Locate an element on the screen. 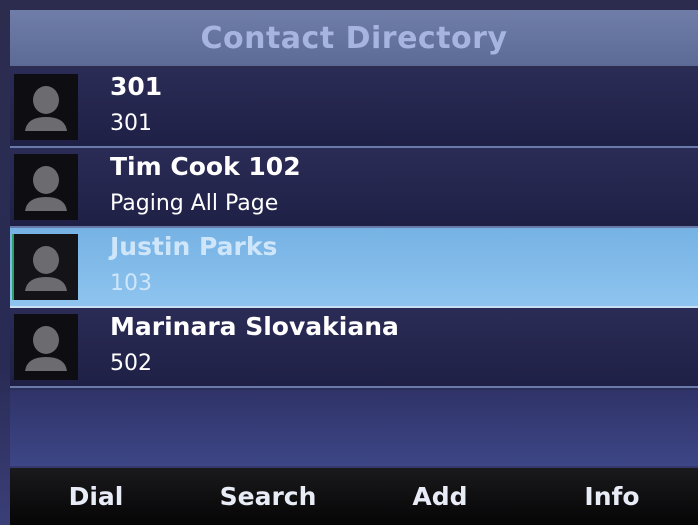  contact-name: 301 is located at coordinates (136, 86).